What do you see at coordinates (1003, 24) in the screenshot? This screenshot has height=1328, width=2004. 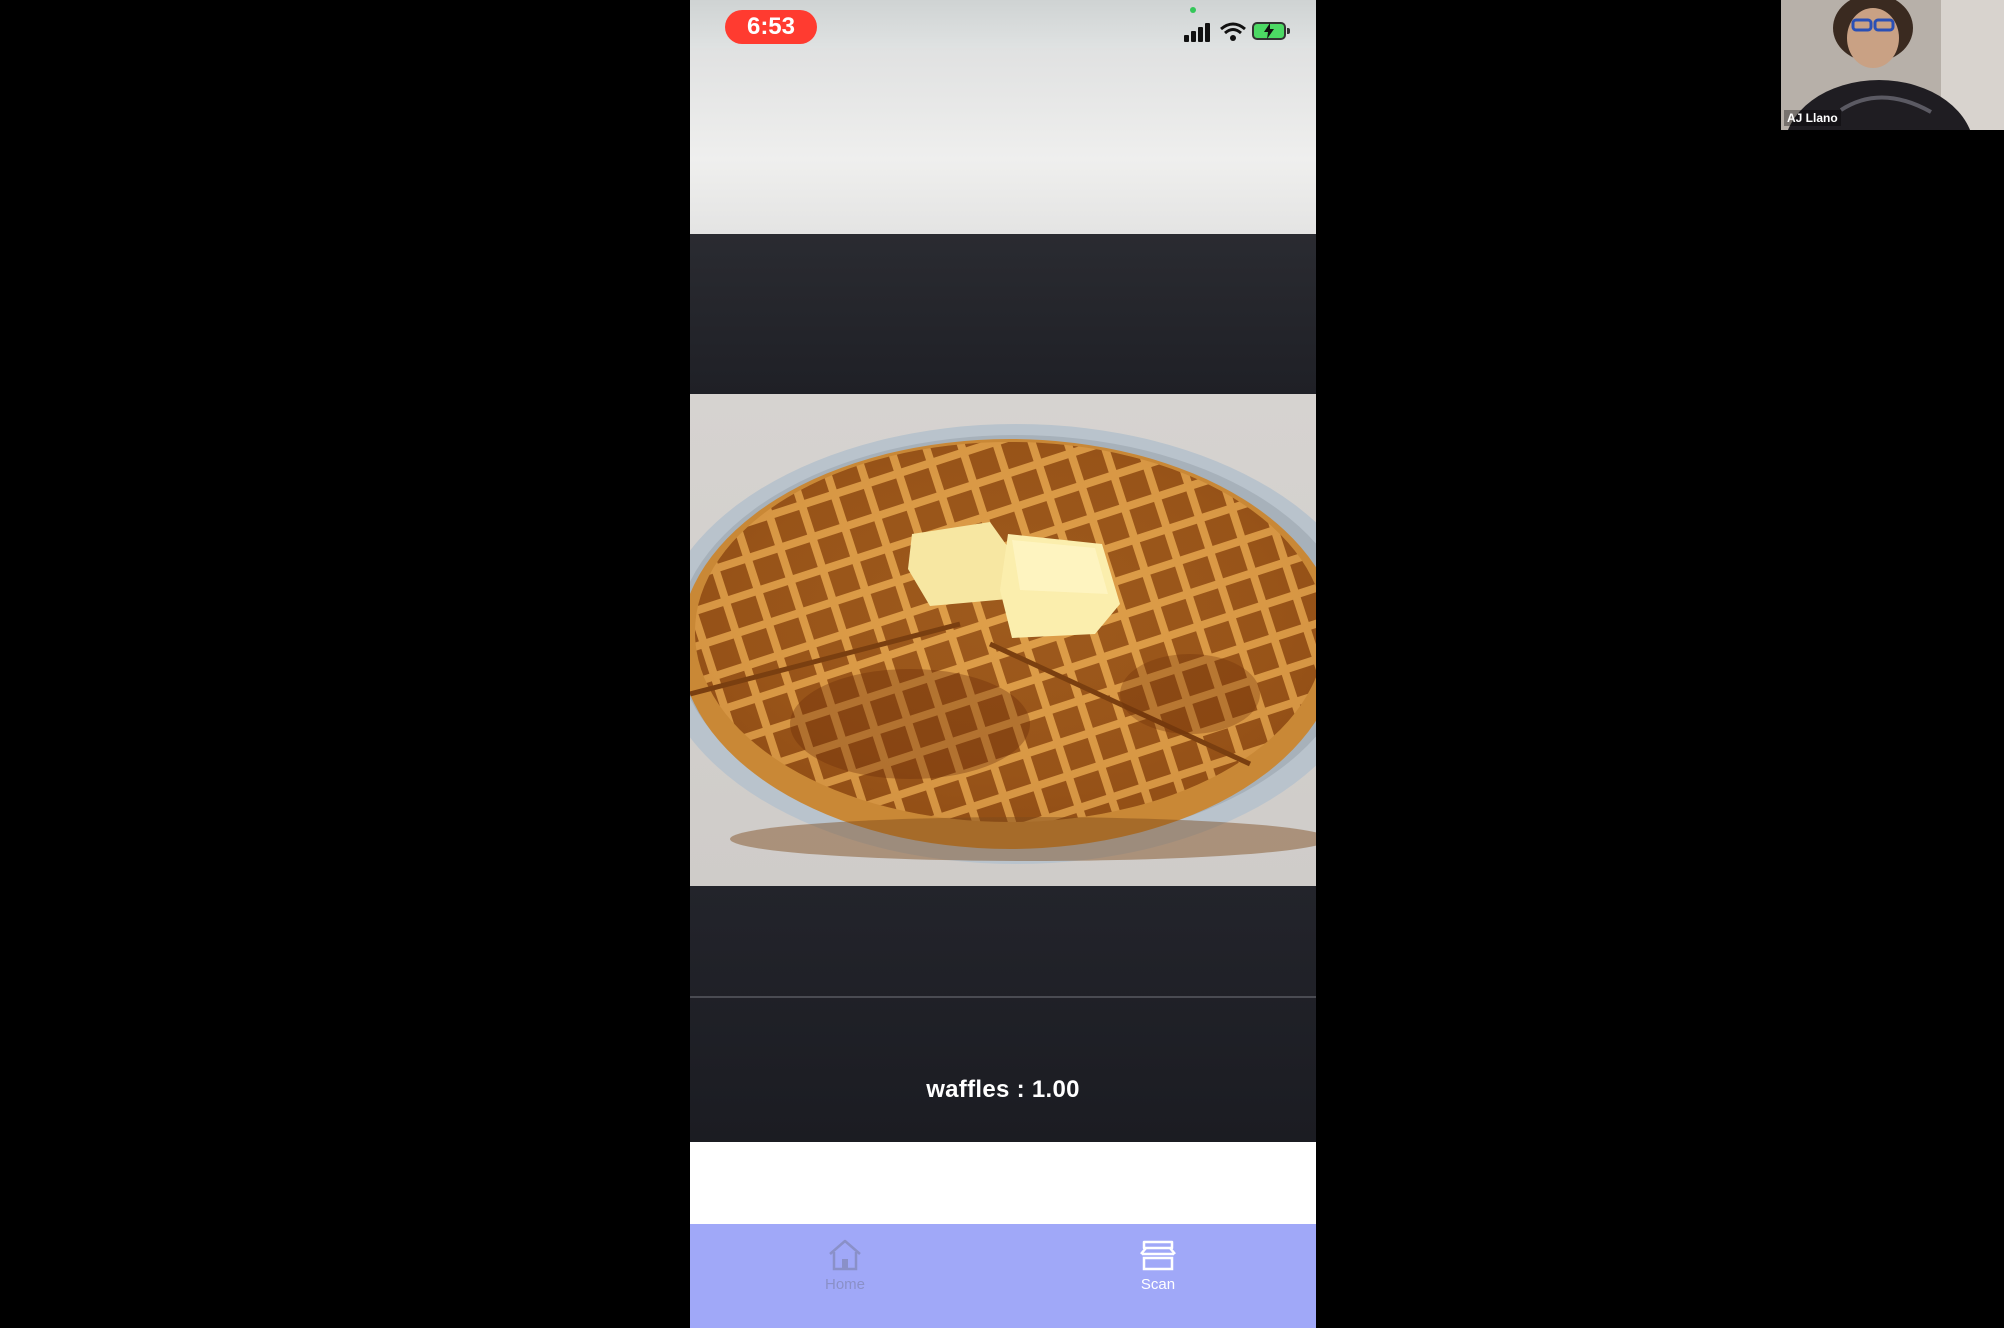 I see `status-bar: 6:53` at bounding box center [1003, 24].